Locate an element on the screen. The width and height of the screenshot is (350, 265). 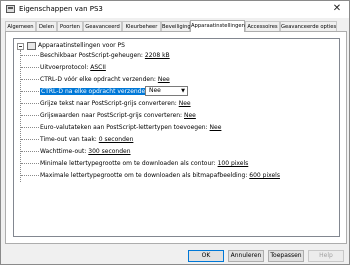
tree-item: Uitvoerprotocol: ASCII is located at coordinates (174, 67).